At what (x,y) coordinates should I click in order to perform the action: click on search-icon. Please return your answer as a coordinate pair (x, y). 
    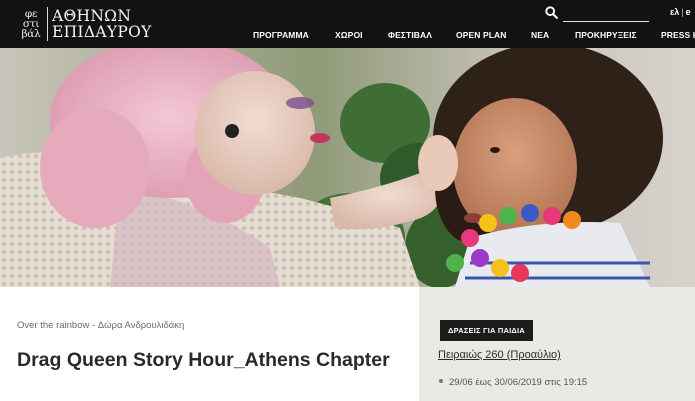
    Looking at the image, I should click on (551, 12).